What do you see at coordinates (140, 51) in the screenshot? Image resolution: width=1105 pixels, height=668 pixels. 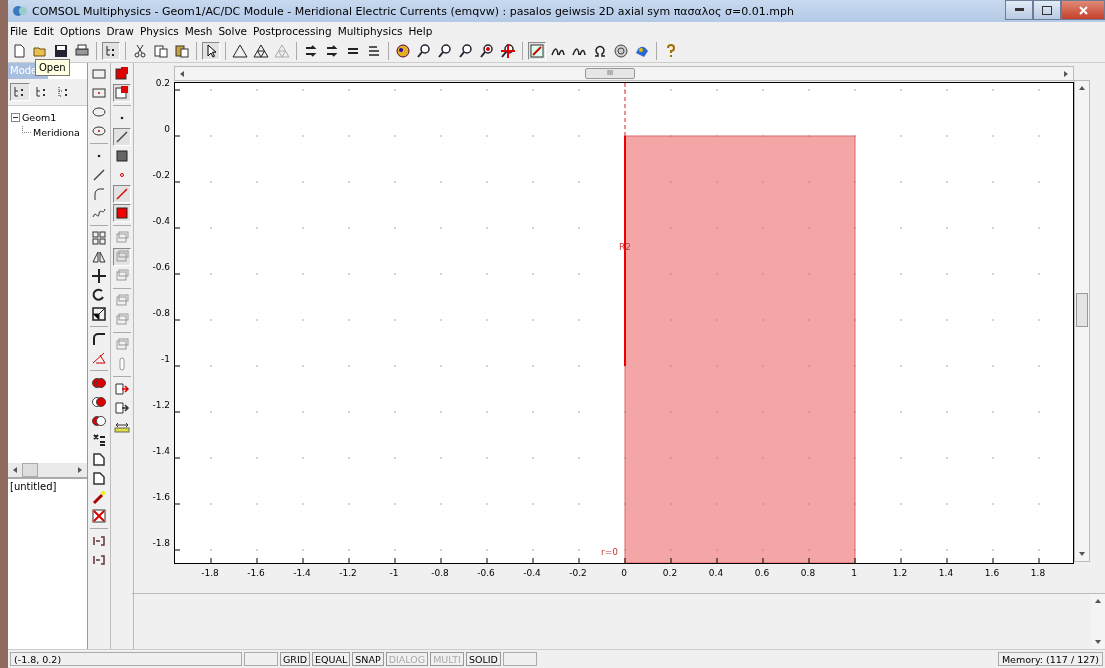 I see `scissors-icon` at bounding box center [140, 51].